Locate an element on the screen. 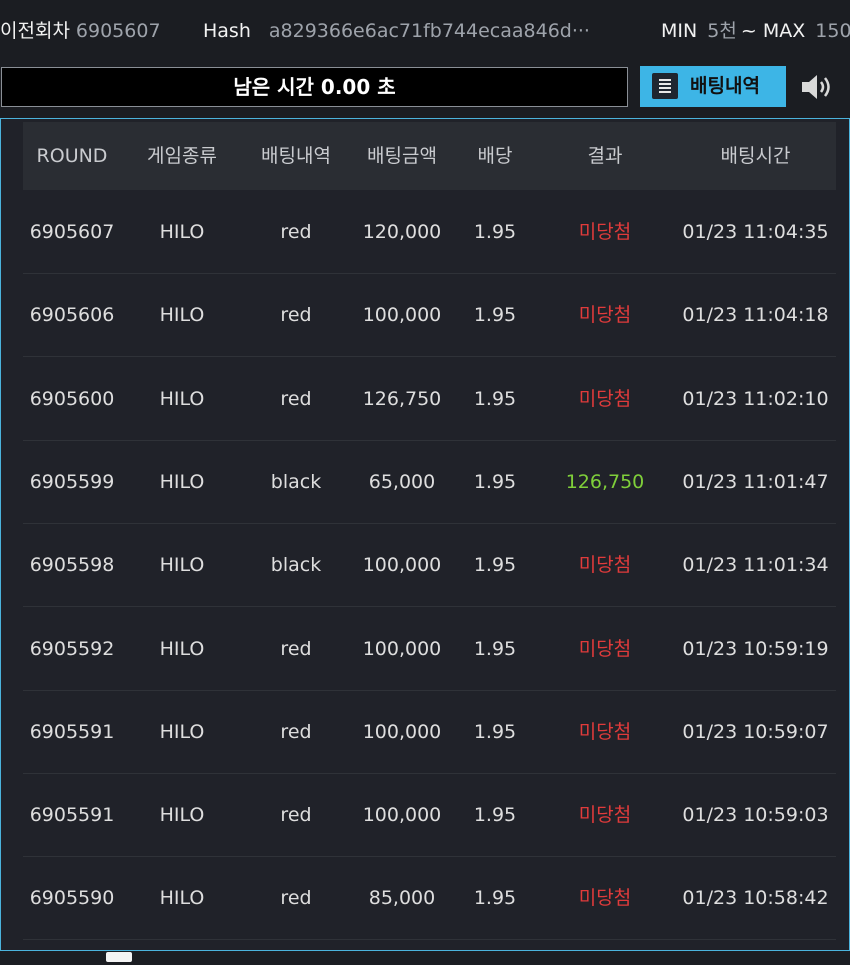  time-cell: 01/23 11:04:35 is located at coordinates (755, 232).